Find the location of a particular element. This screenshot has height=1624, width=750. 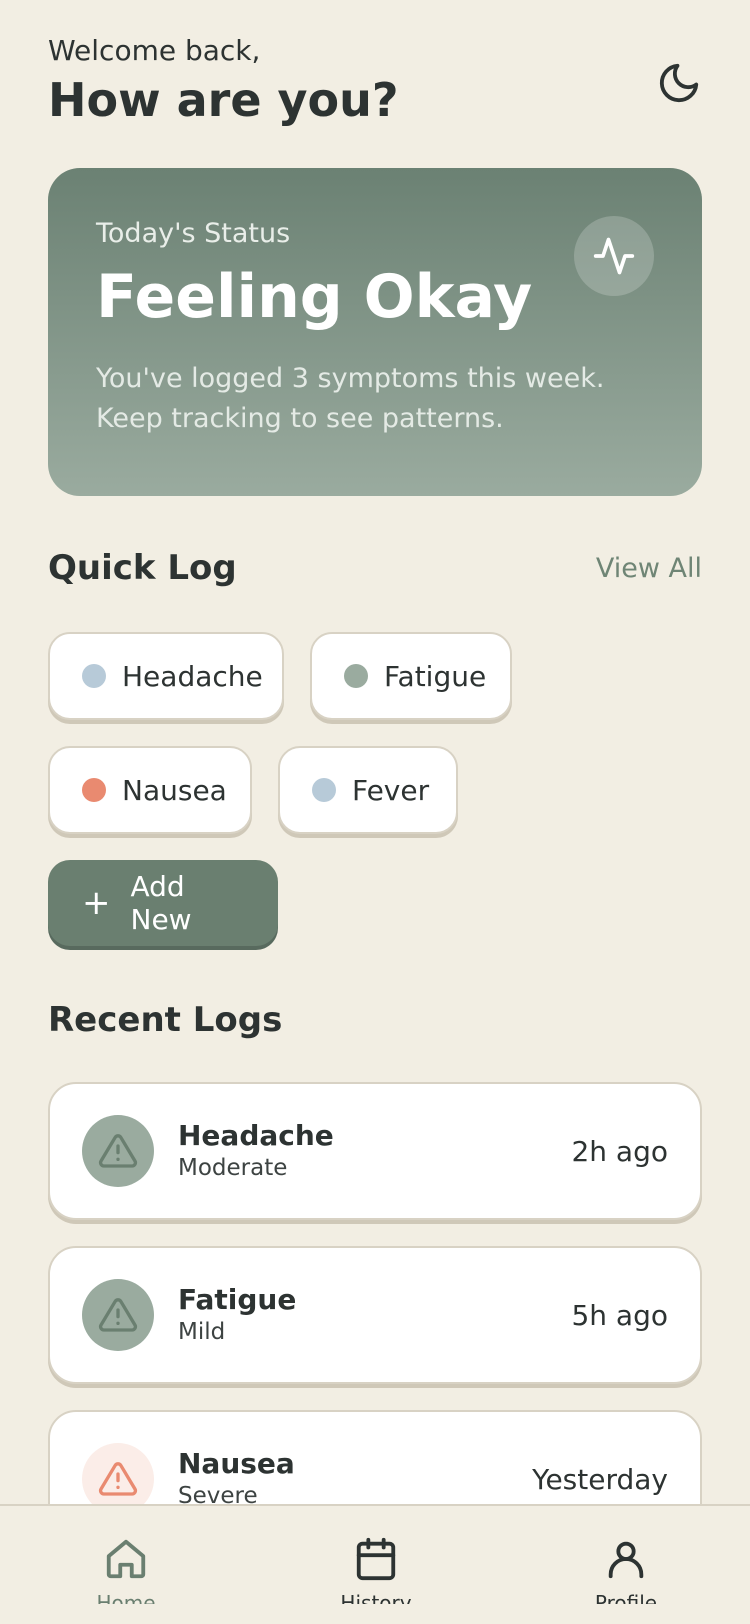

recent-logs-header: Recent Logs is located at coordinates (375, 1020).